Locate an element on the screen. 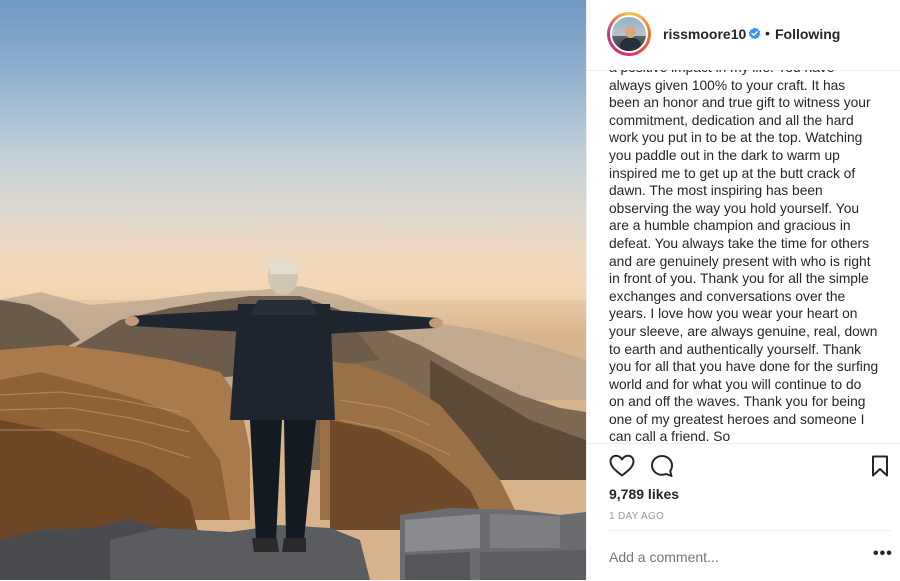 The image size is (900, 581). comment-input is located at coordinates (724, 557).